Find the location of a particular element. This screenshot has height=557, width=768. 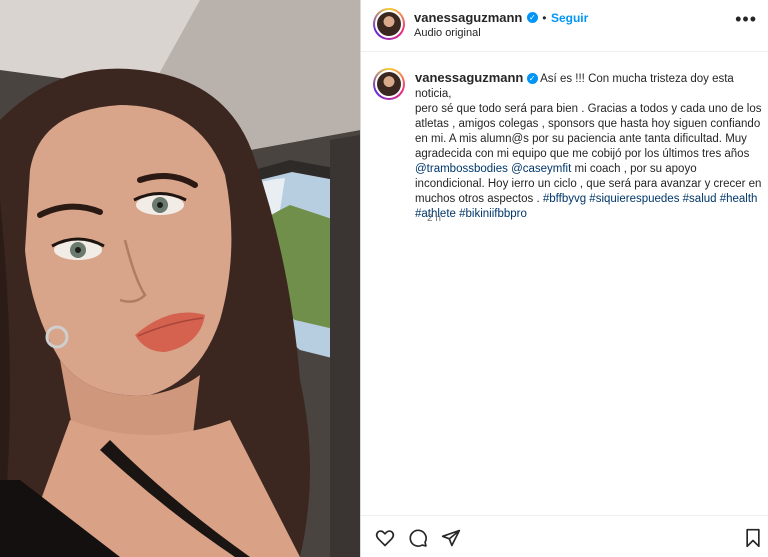

header-username: vanessaguzmann is located at coordinates (468, 17).